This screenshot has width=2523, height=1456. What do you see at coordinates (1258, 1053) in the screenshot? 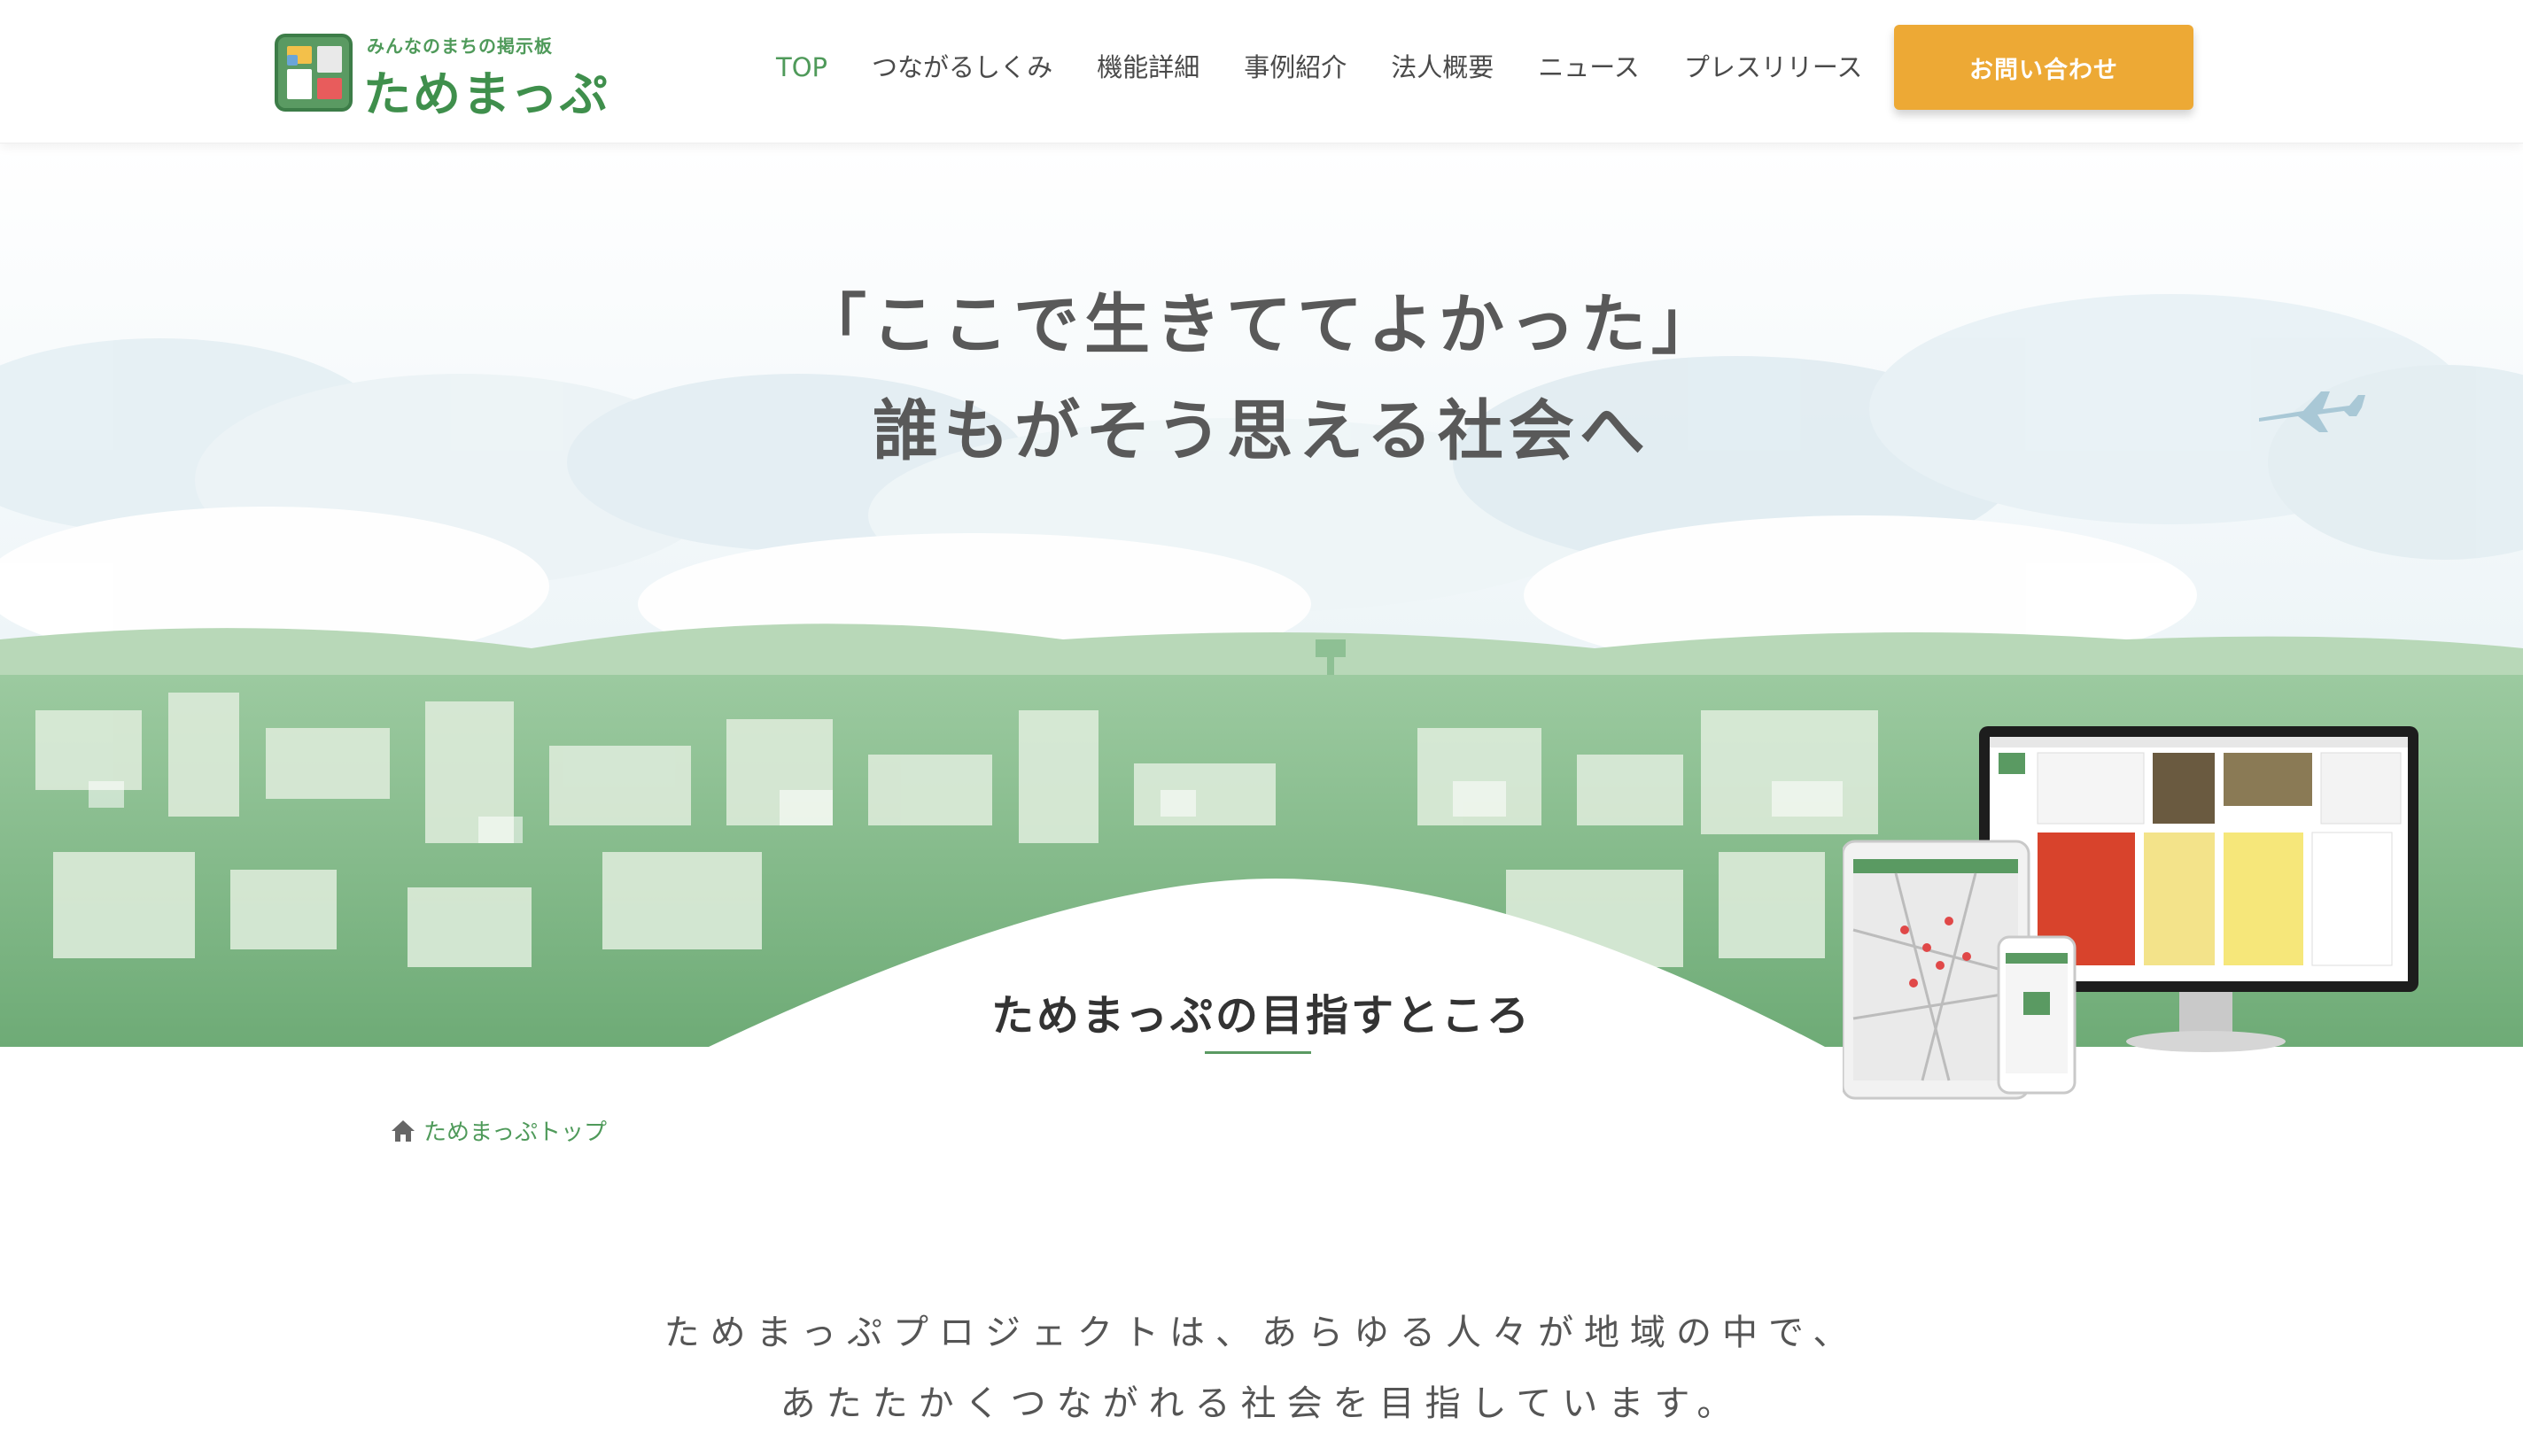
I see `heading-underline` at bounding box center [1258, 1053].